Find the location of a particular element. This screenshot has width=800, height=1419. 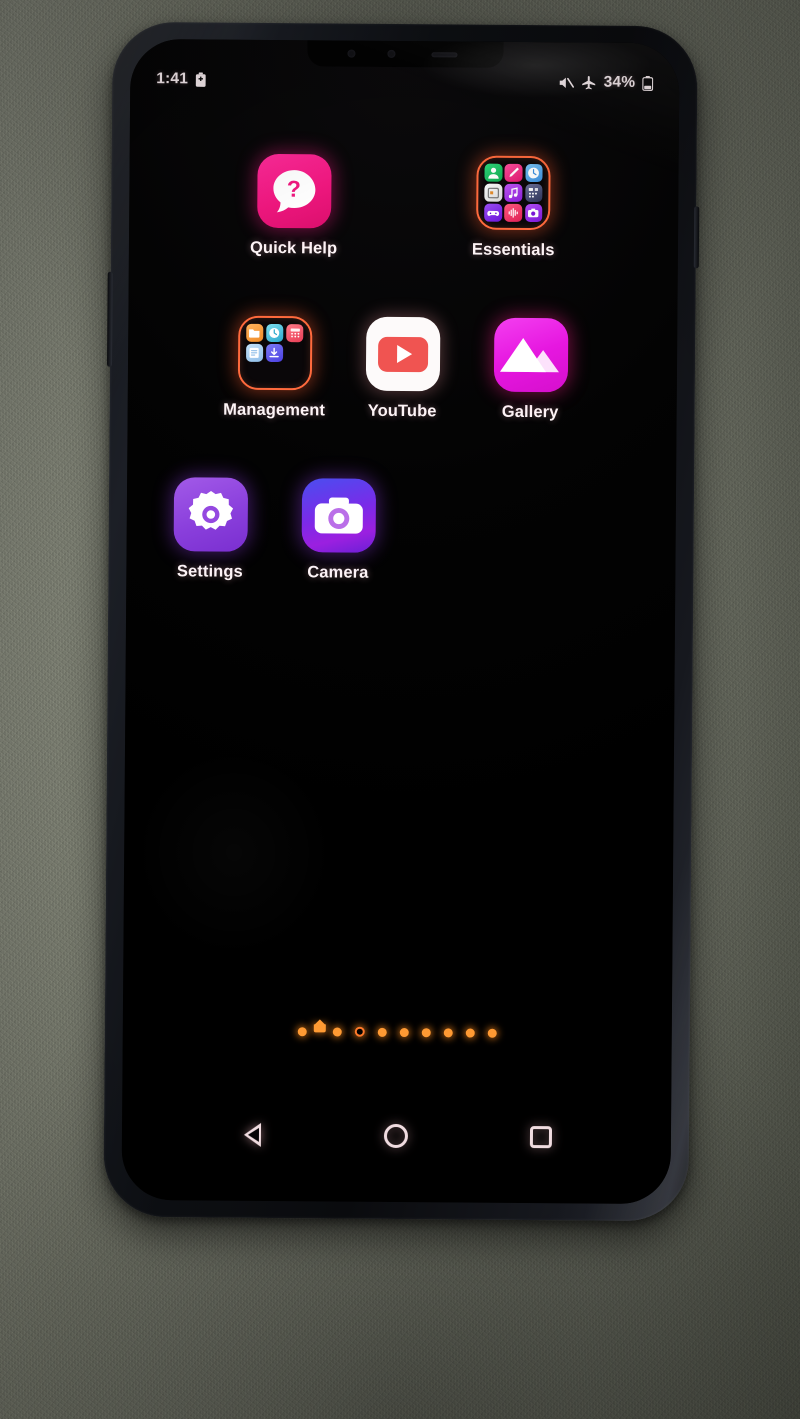

home-circle-icon is located at coordinates (396, 1136).